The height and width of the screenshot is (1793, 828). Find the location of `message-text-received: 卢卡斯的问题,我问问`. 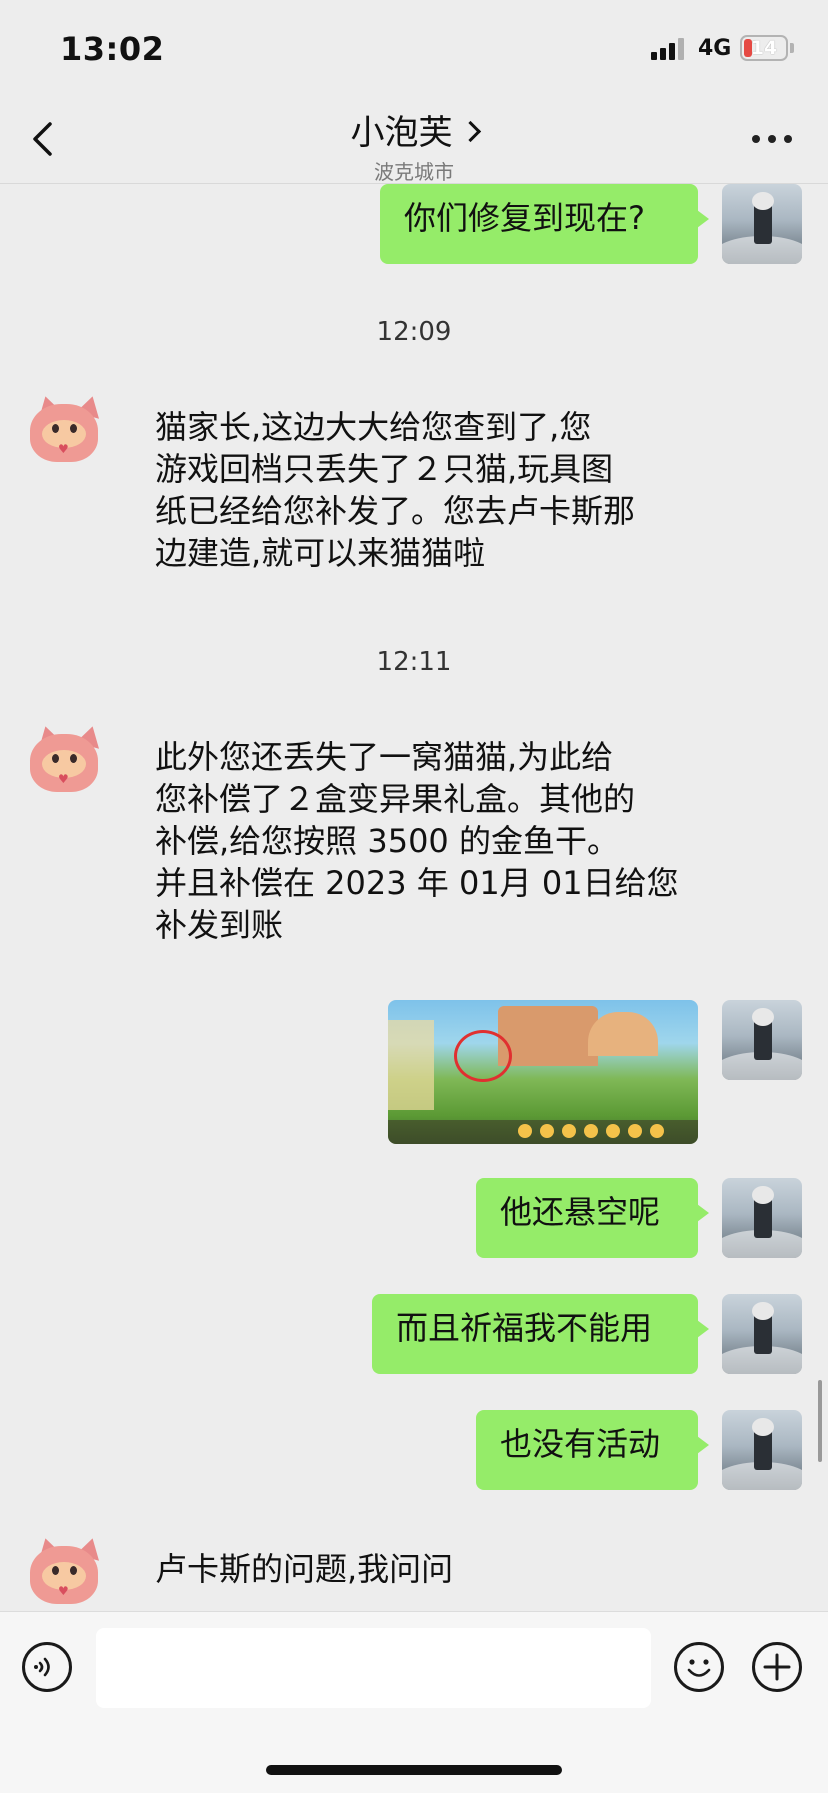

message-text-received: 卢卡斯的问题,我问问 is located at coordinates (420, 1569).